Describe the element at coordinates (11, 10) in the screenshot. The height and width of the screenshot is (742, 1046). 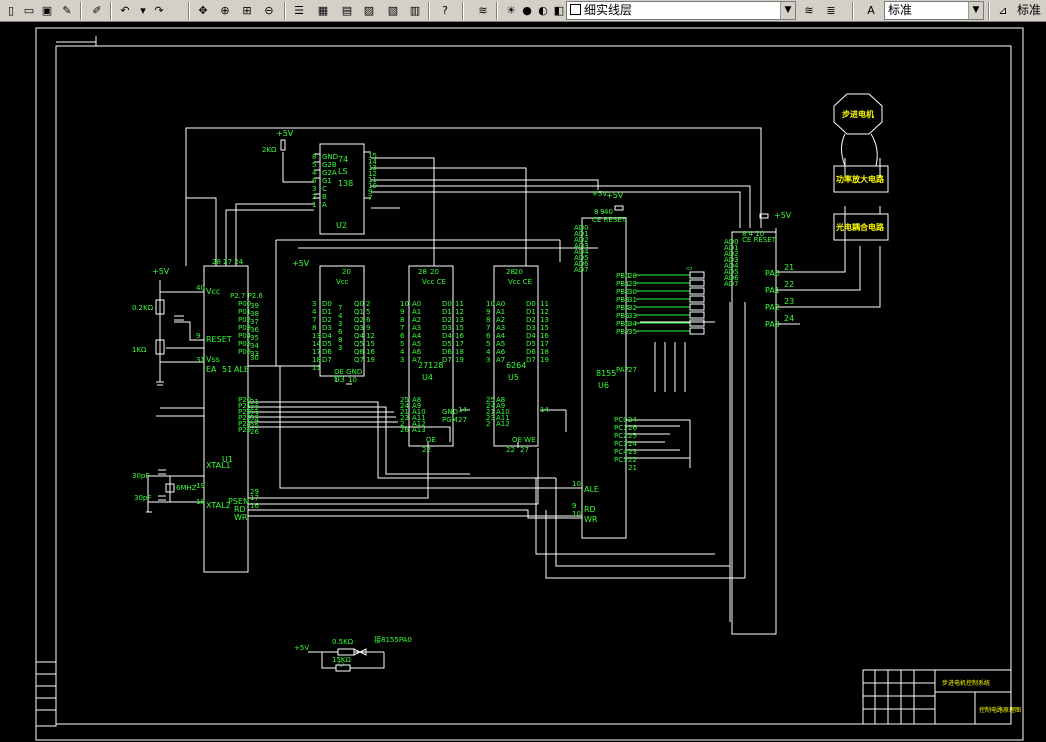
I see `new-file-icon: ▯` at that location.